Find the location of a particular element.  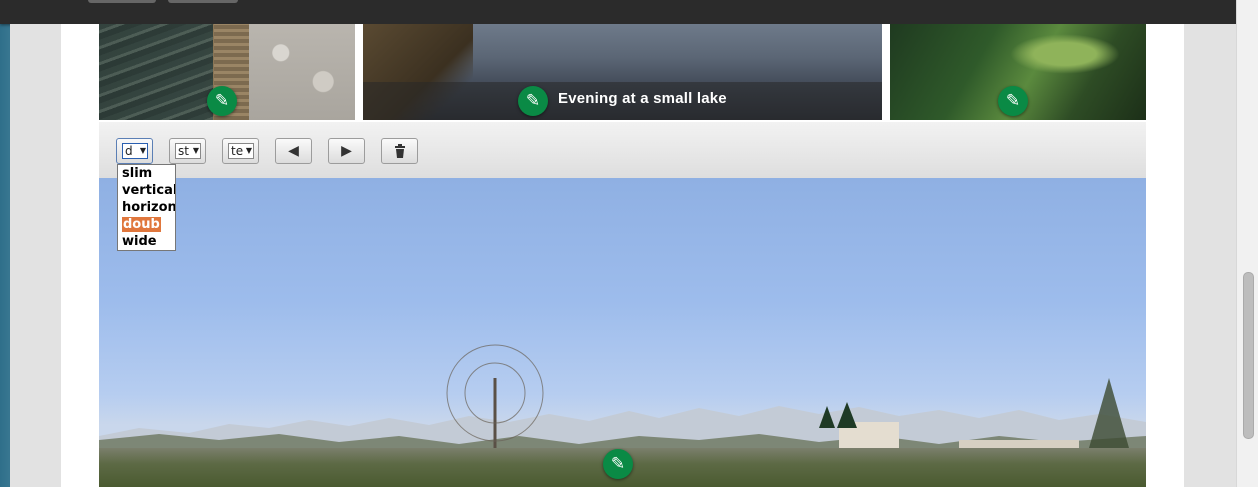

scrollbar-thumb is located at coordinates (1248, 355).